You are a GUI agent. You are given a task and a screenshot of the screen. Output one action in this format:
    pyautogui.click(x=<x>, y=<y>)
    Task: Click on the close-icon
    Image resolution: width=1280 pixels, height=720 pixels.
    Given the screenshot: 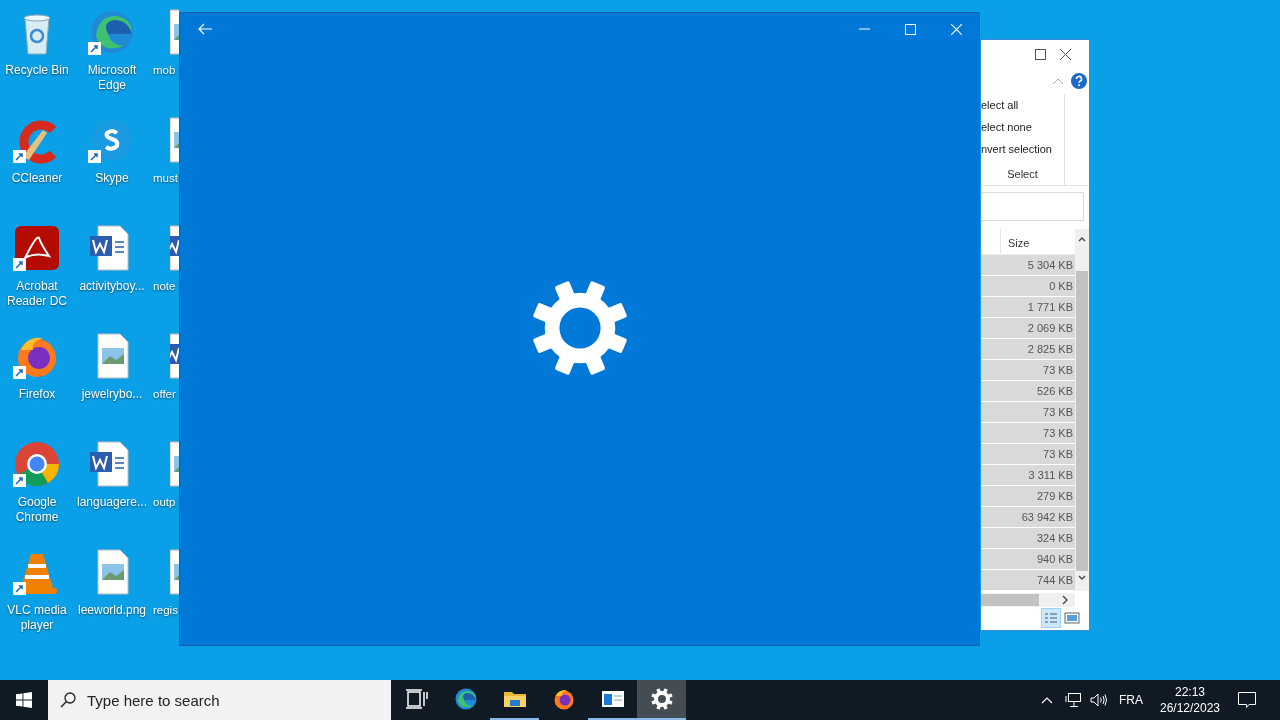 What is the action you would take?
    pyautogui.click(x=1065, y=54)
    